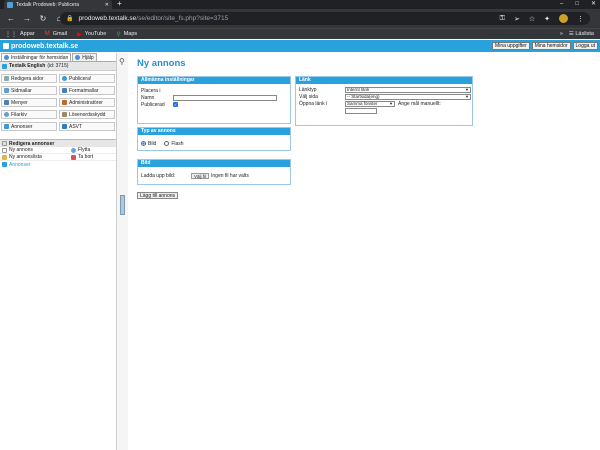 The height and width of the screenshot is (450, 600). What do you see at coordinates (20, 34) in the screenshot?
I see `bookmark-appar: ⋮⋮ Appar` at bounding box center [20, 34].